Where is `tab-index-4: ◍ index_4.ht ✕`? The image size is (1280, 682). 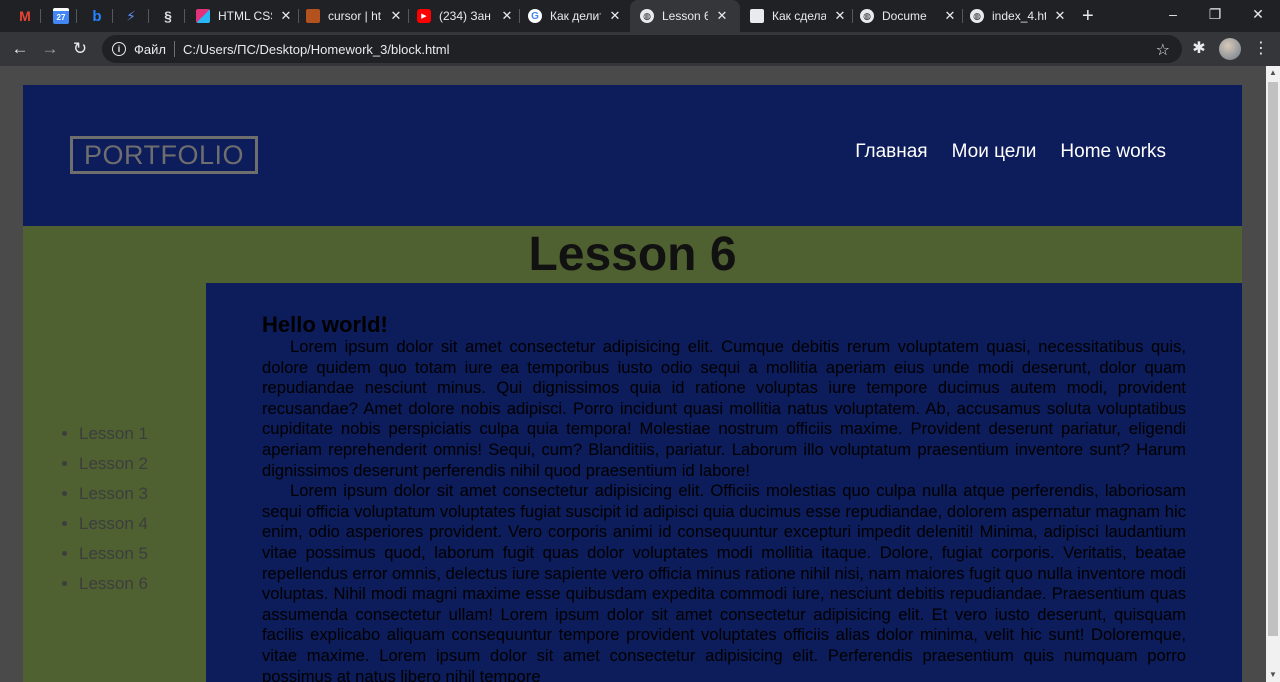
tab-index-4: ◍ index_4.ht ✕ is located at coordinates (1019, 16).